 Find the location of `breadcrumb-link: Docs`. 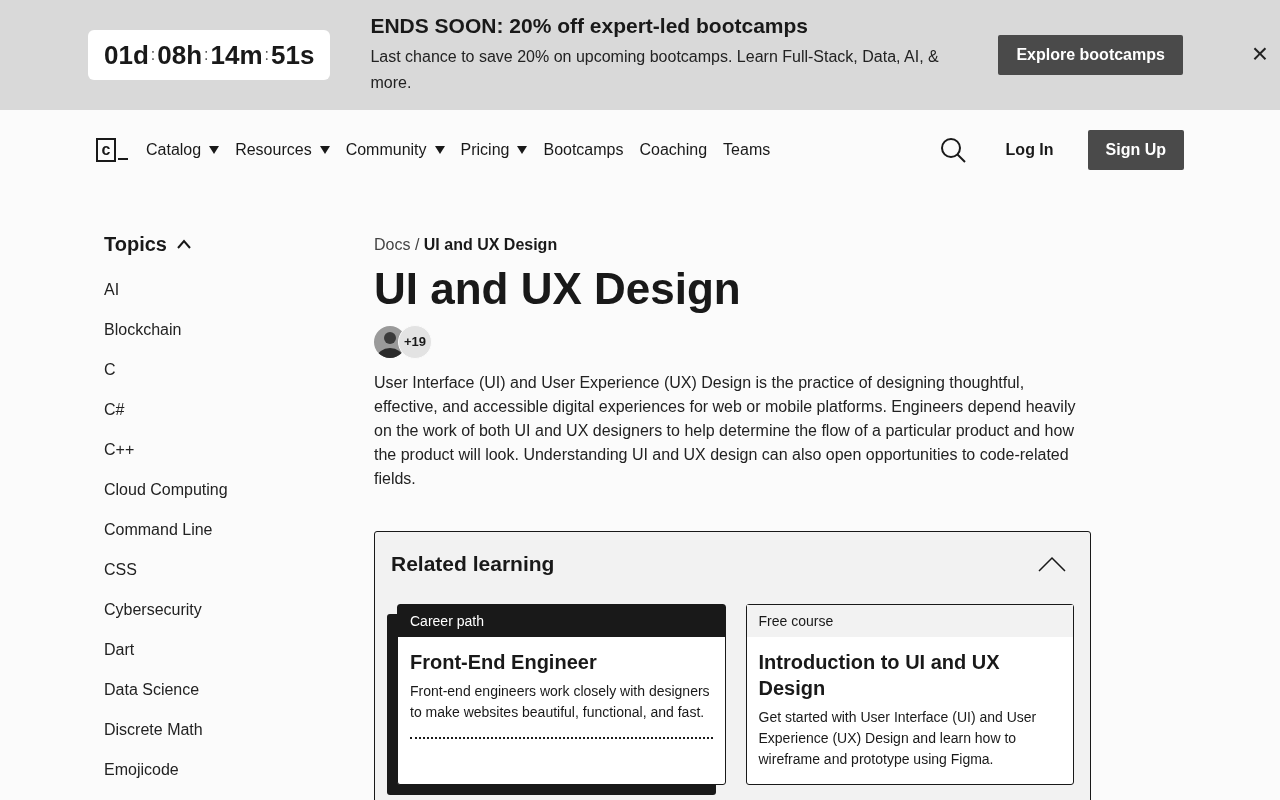

breadcrumb-link: Docs is located at coordinates (392, 244).